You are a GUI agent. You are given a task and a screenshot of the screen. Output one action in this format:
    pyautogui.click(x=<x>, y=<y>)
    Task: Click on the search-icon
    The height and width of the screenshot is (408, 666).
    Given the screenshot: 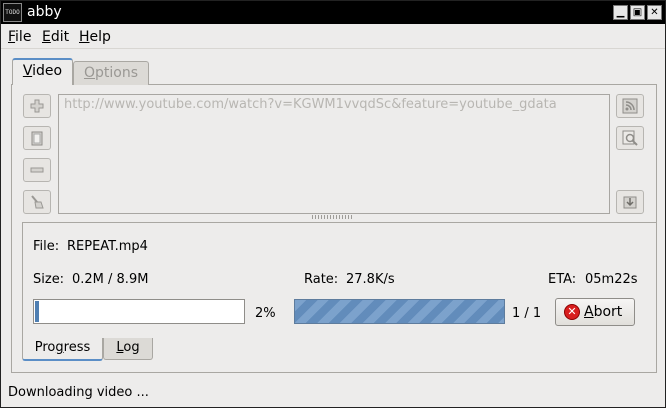 What is the action you would take?
    pyautogui.click(x=630, y=138)
    